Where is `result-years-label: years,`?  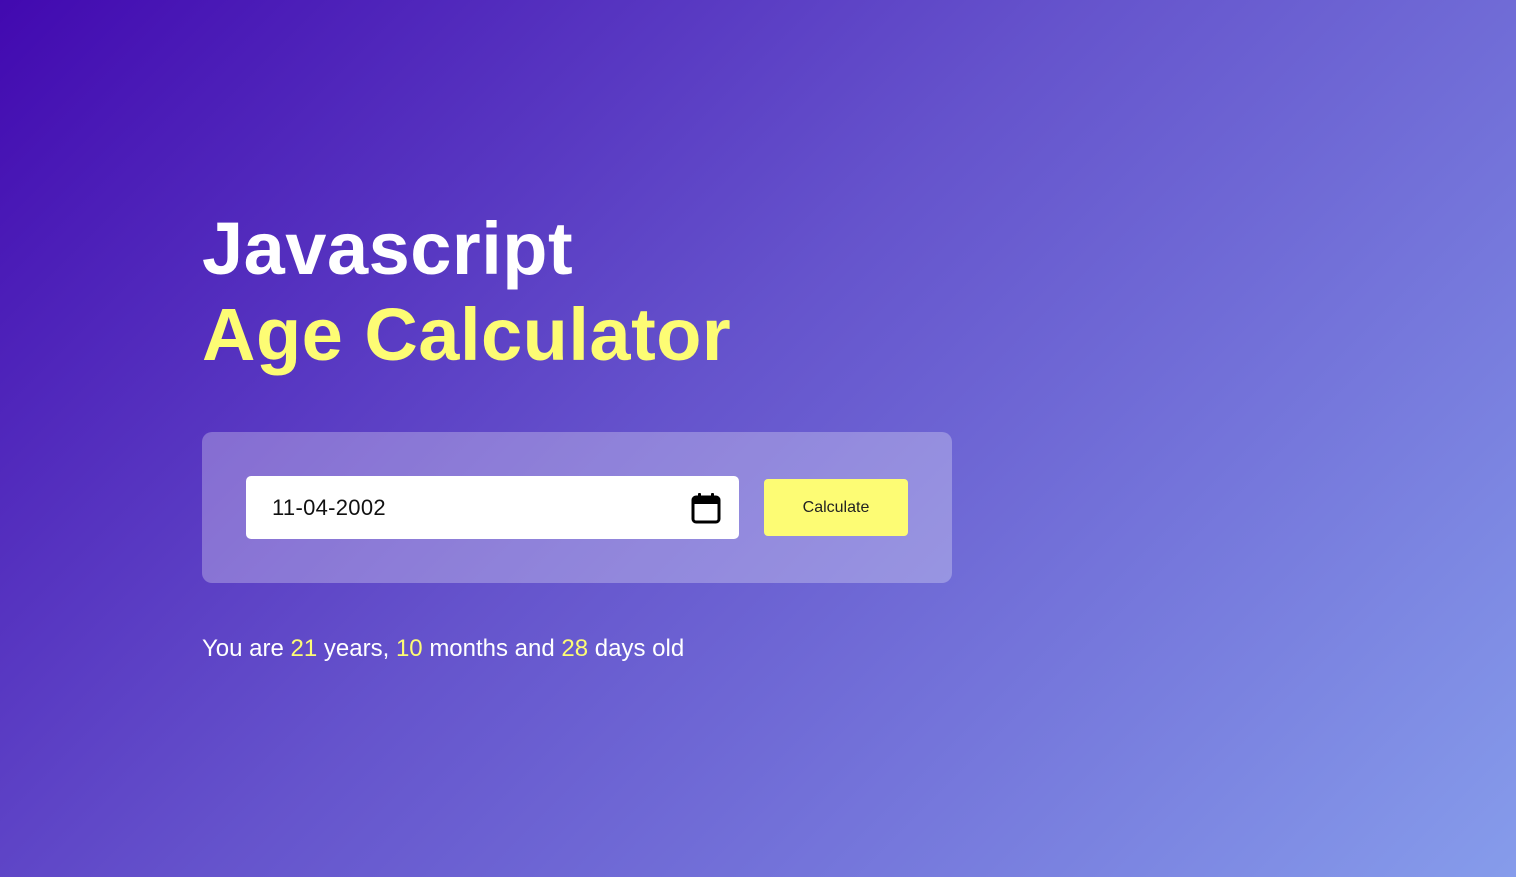 result-years-label: years, is located at coordinates (356, 648).